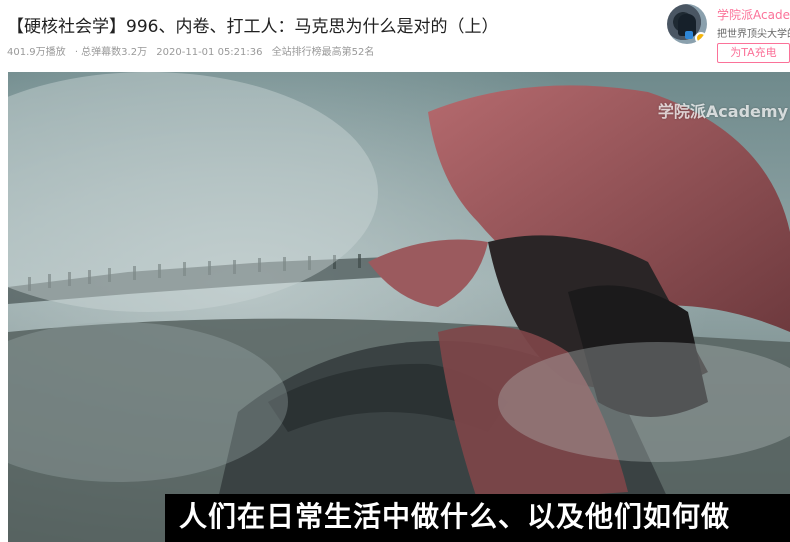 The width and height of the screenshot is (790, 542). What do you see at coordinates (722, 111) in the screenshot?
I see `channel-watermark: 学院派Academy` at bounding box center [722, 111].